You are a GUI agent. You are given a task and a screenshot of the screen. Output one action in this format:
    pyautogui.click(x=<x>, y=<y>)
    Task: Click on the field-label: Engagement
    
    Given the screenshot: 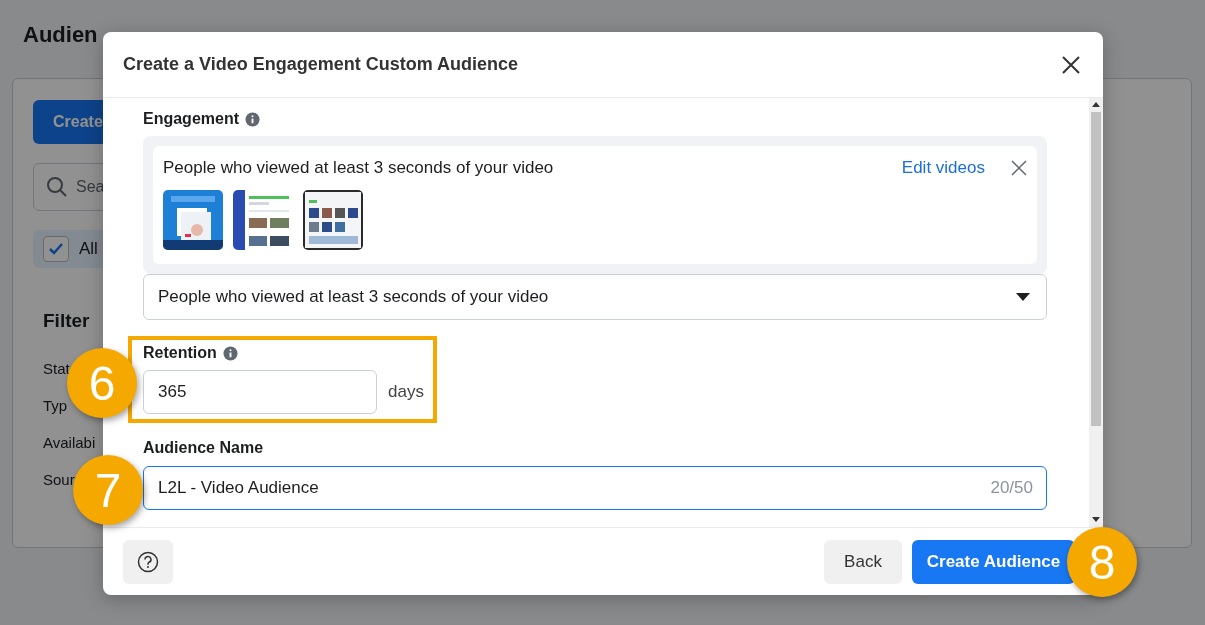 What is the action you would take?
    pyautogui.click(x=191, y=119)
    